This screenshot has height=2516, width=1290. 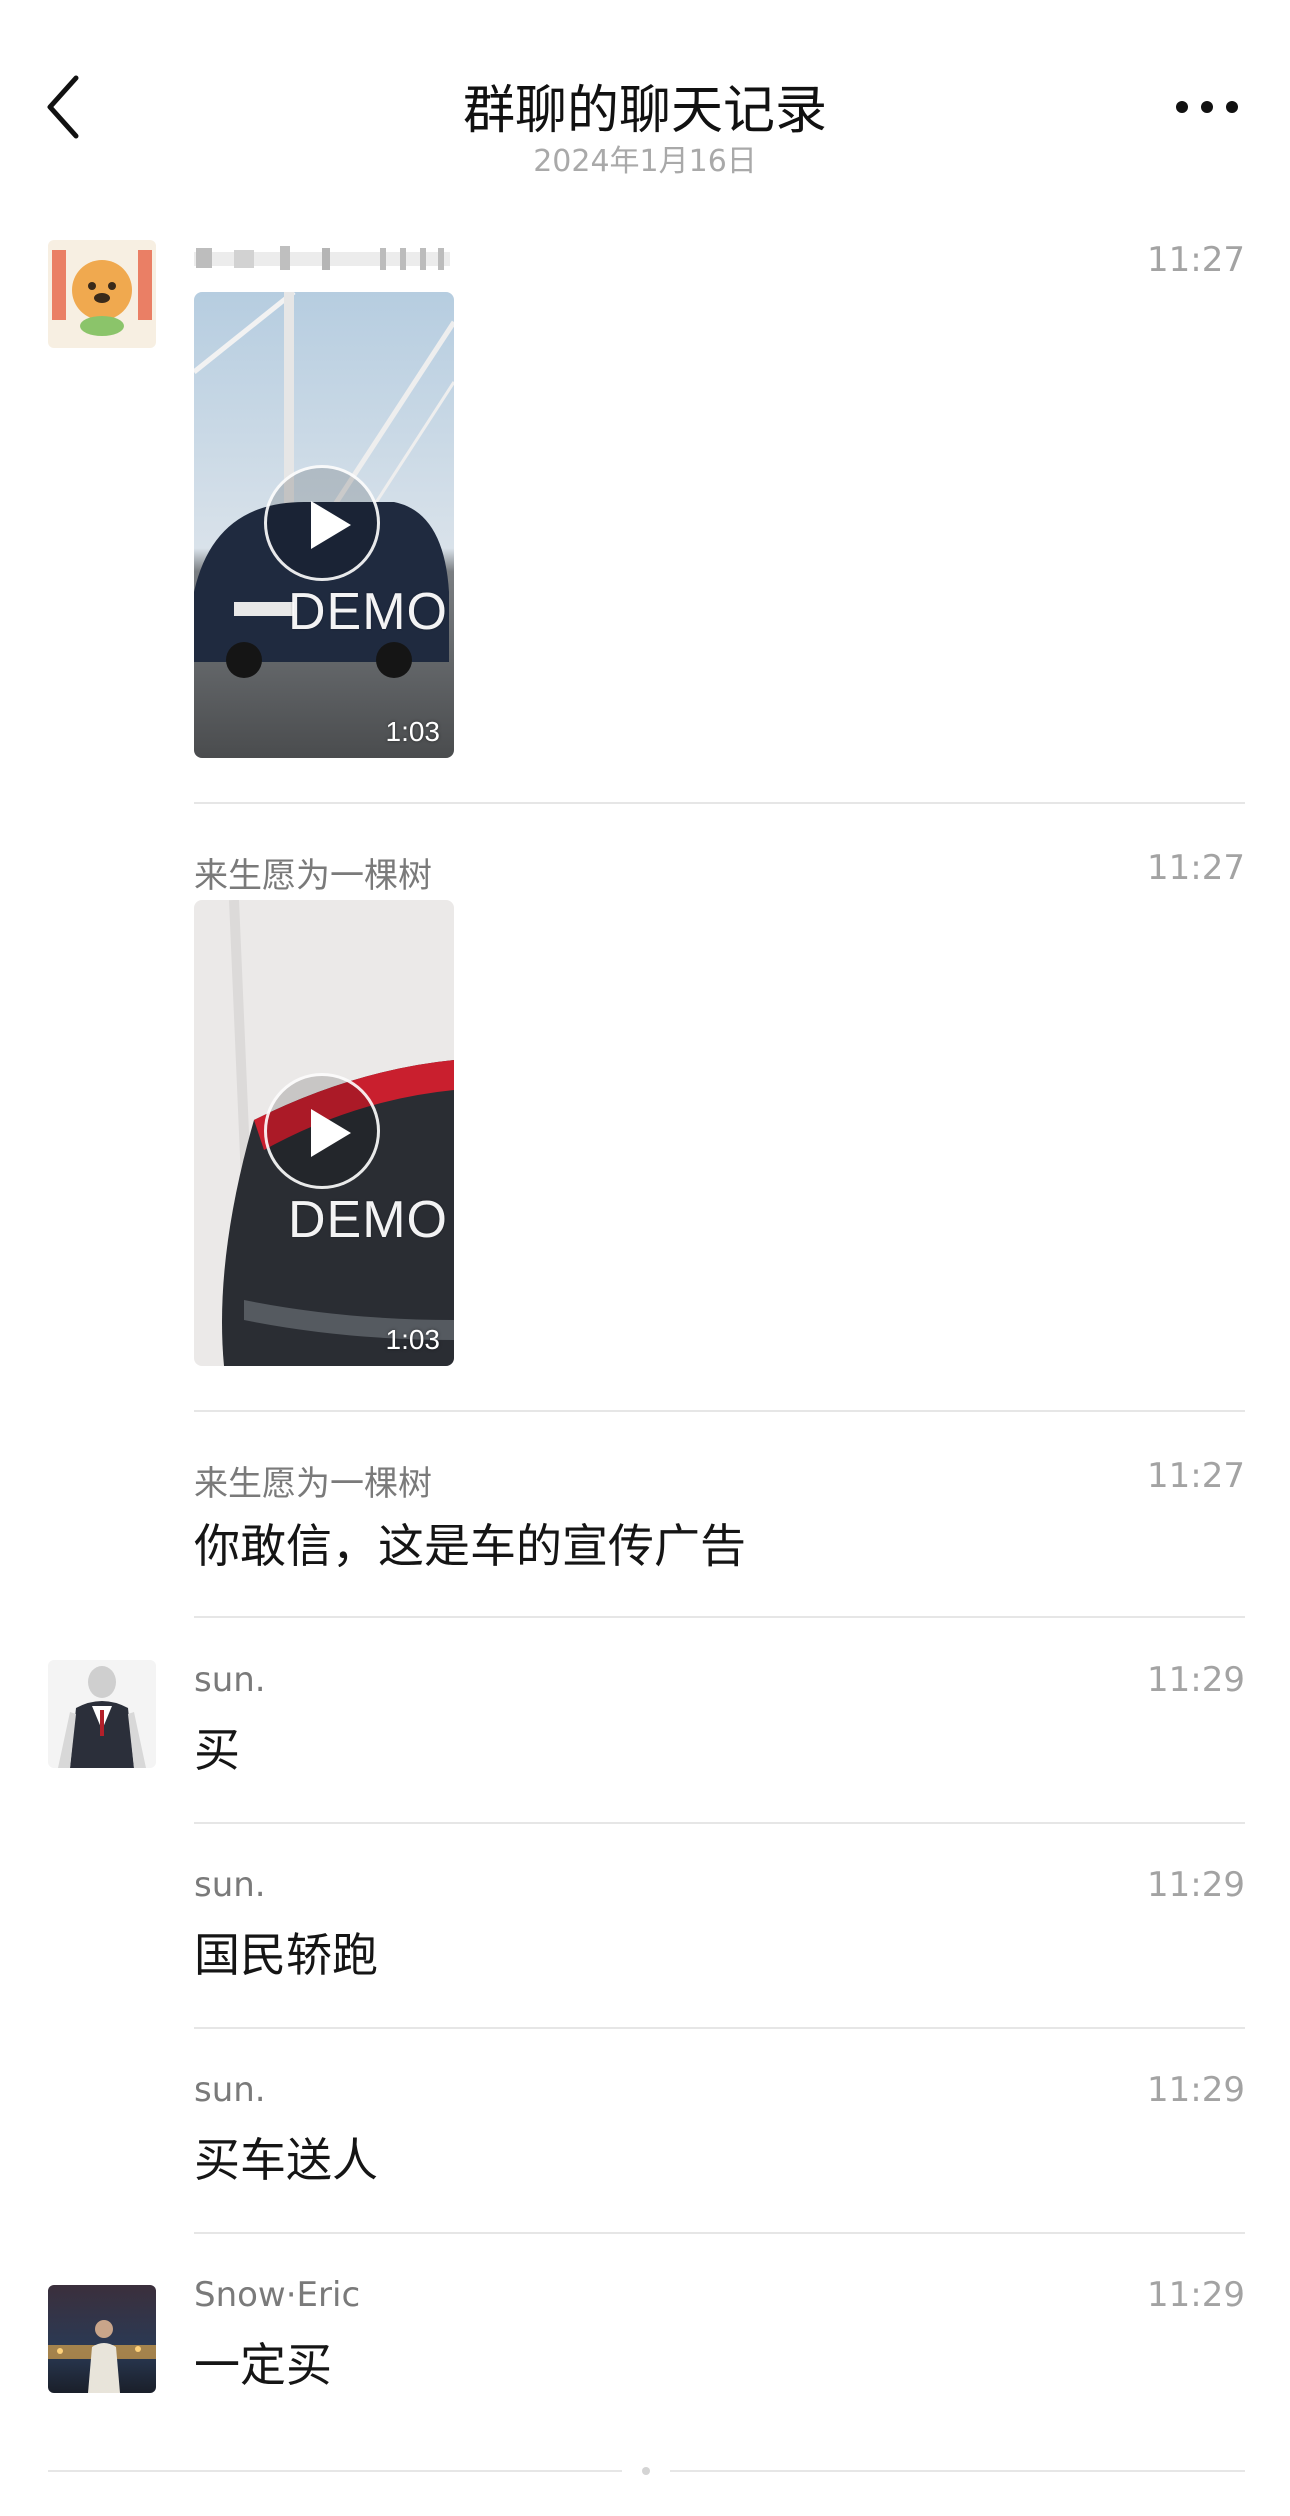 I want to click on more-dots-icon, so click(x=1207, y=107).